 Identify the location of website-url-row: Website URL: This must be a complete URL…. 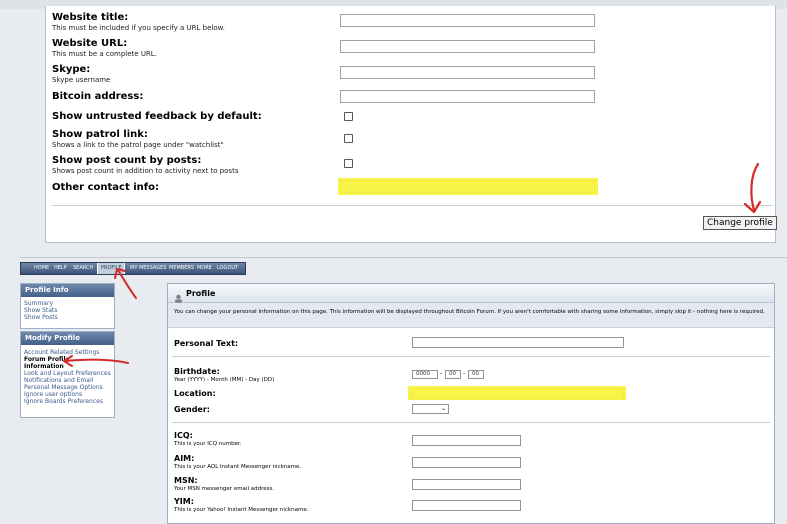
(104, 48).